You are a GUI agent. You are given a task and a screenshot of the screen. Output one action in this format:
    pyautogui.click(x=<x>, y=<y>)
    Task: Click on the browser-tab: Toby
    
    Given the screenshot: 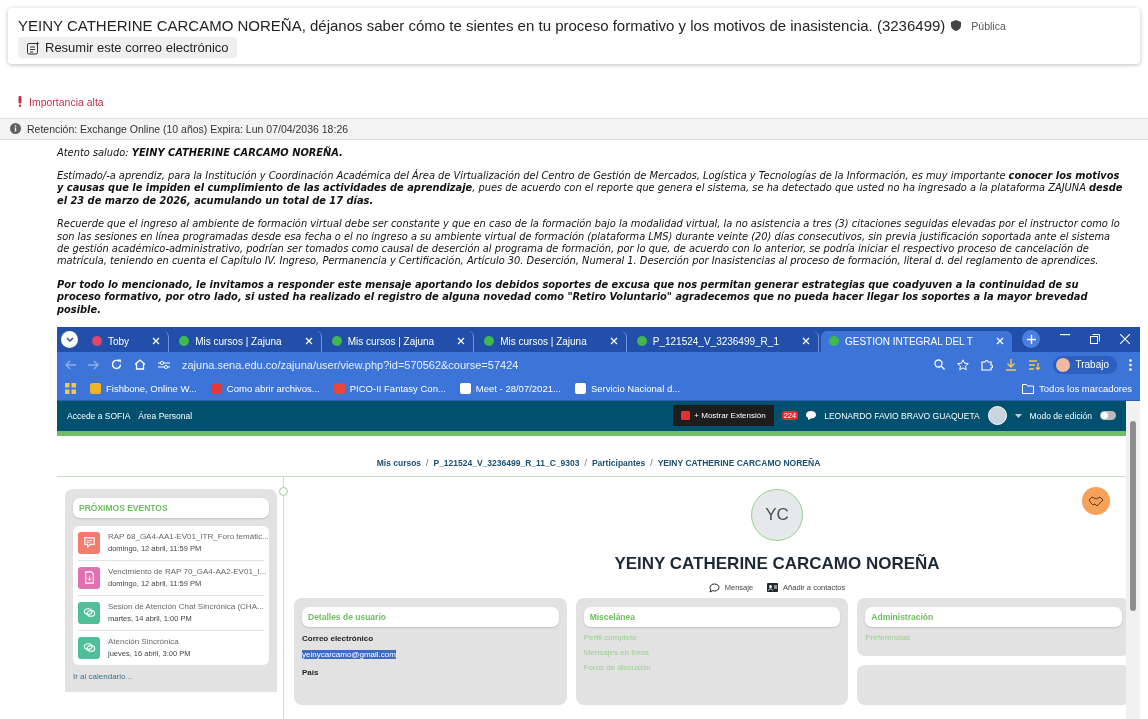 What is the action you would take?
    pyautogui.click(x=127, y=341)
    